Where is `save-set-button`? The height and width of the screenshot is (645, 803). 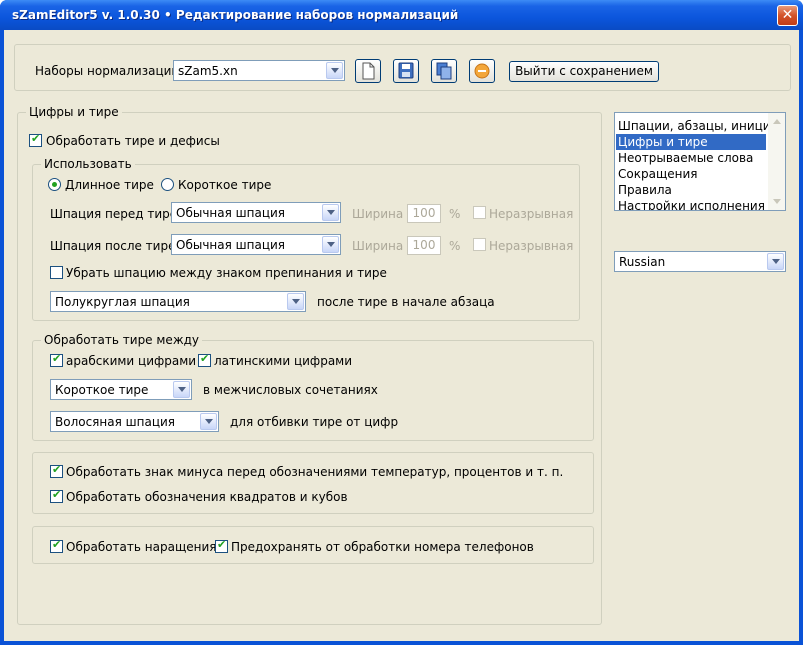 save-set-button is located at coordinates (406, 71).